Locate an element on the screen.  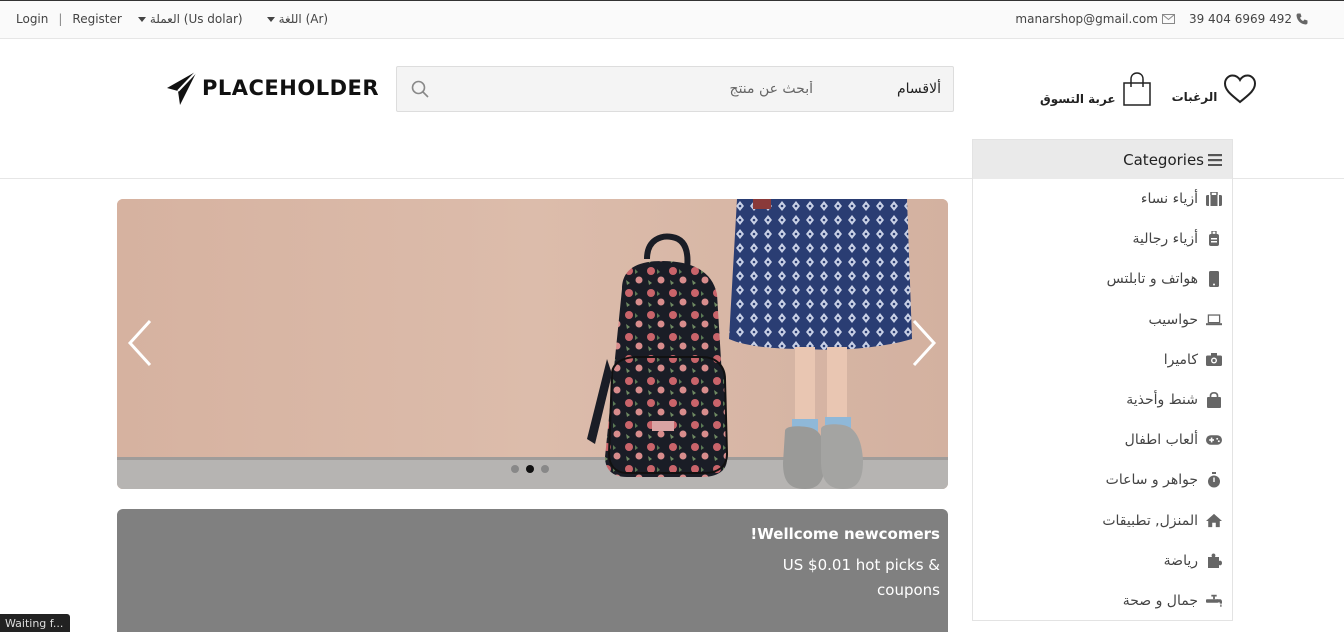
gamepad-icon is located at coordinates (1214, 440).